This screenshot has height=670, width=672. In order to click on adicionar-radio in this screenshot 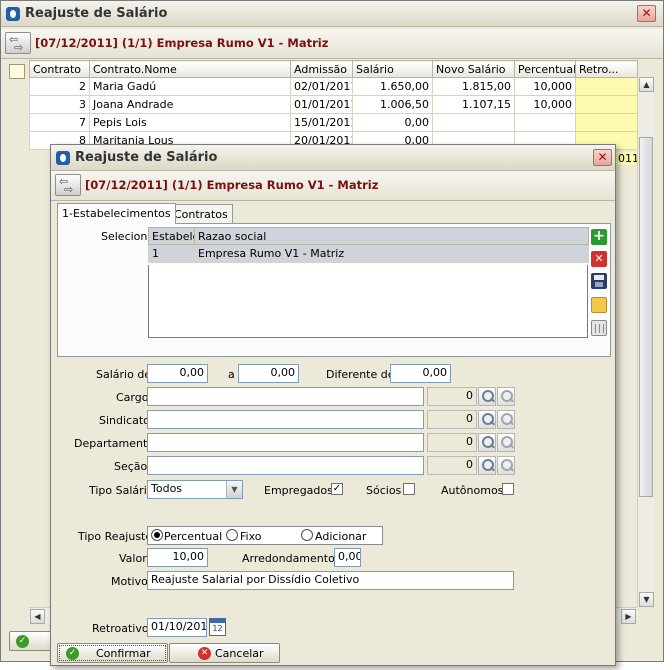, I will do `click(307, 535)`.